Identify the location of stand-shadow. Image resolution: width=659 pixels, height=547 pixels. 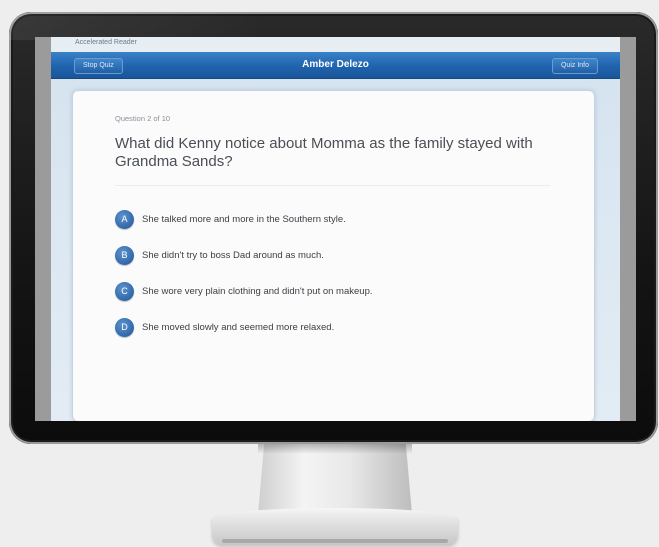
(335, 449).